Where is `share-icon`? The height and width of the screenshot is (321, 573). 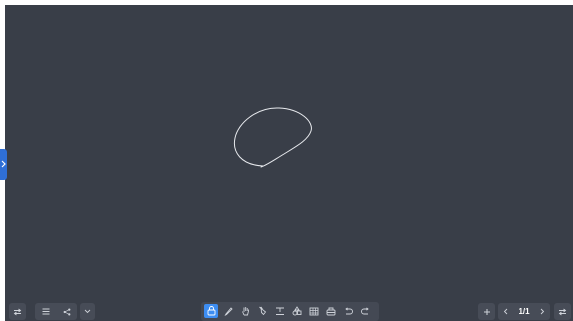
share-icon is located at coordinates (67, 312).